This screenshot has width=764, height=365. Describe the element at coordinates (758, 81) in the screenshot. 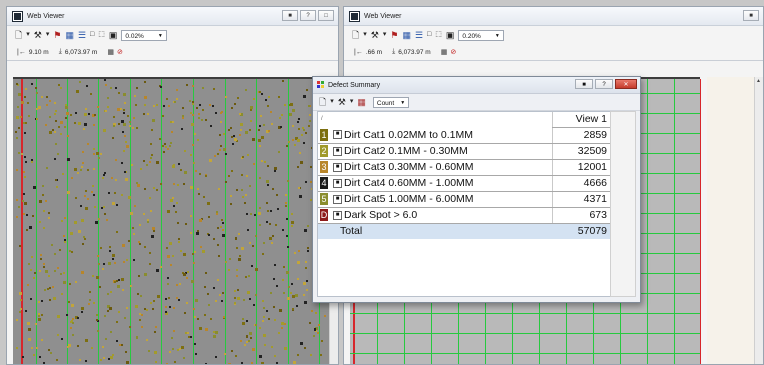

I see `scroll-up-icon: ▲` at that location.